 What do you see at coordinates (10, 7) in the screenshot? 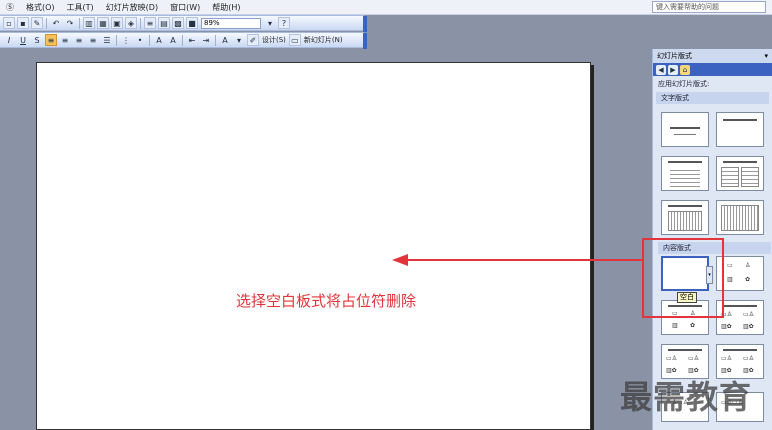
I see `menu-item-partial: Ⓢ` at bounding box center [10, 7].